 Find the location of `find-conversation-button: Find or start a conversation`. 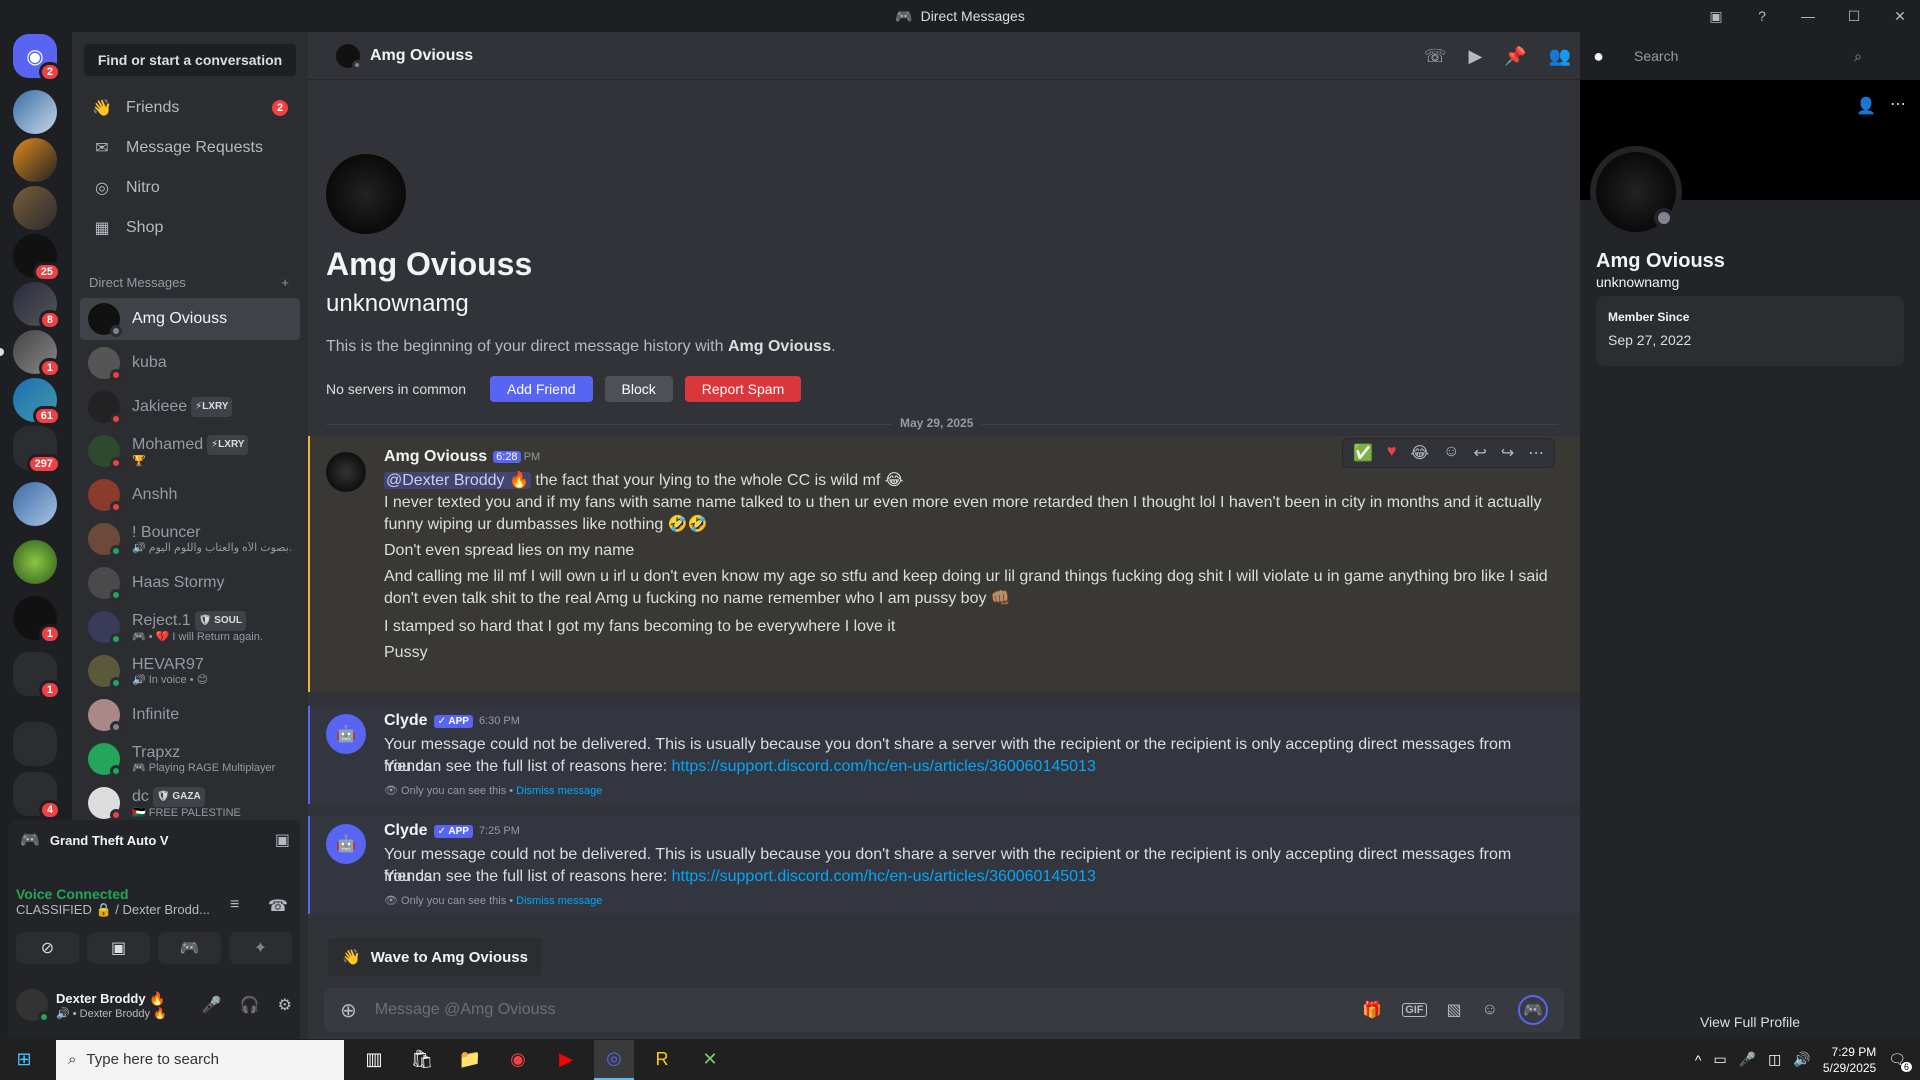

find-conversation-button: Find or start a conversation is located at coordinates (190, 60).